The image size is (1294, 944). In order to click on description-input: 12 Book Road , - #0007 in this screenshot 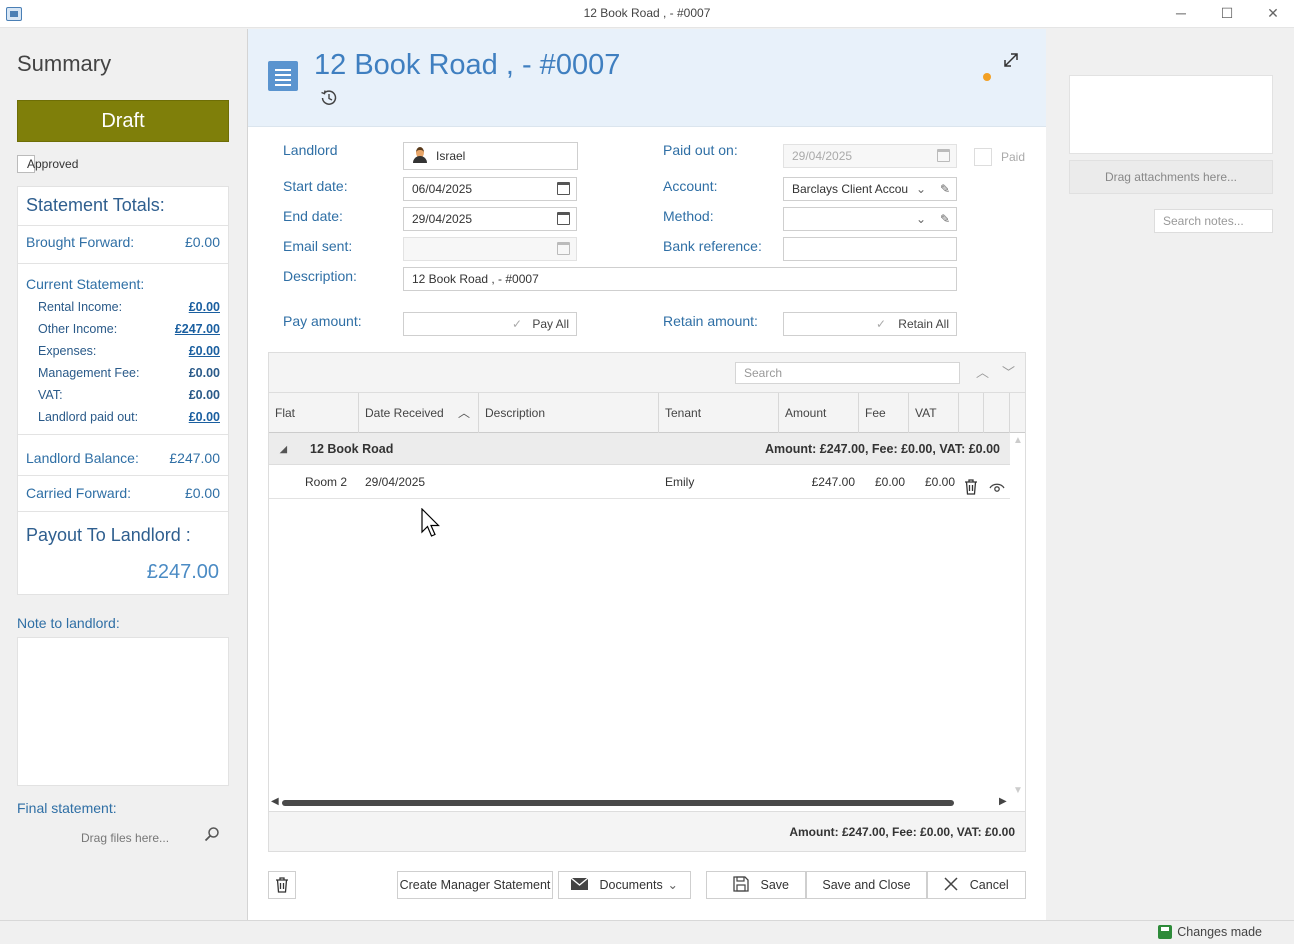, I will do `click(680, 279)`.